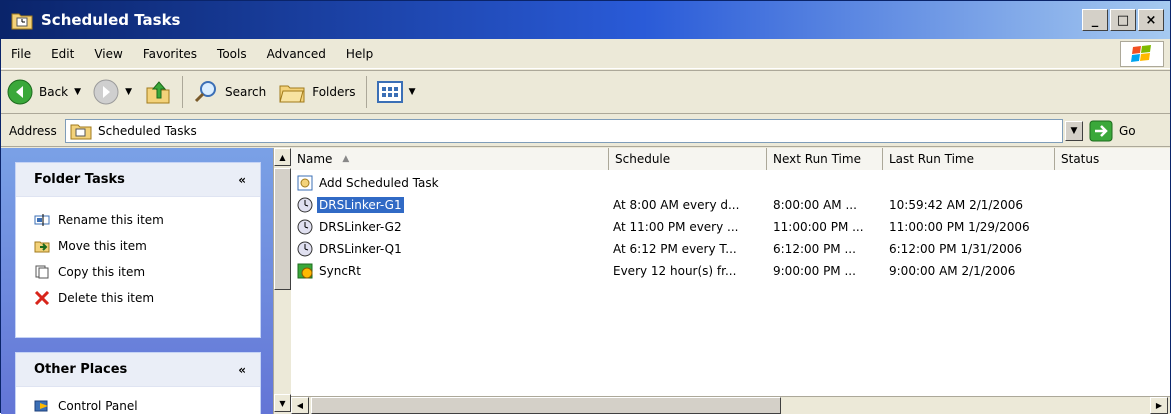 The width and height of the screenshot is (1171, 414). Describe the element at coordinates (730, 183) in the screenshot. I see `table-row: Add Scheduled Task` at that location.